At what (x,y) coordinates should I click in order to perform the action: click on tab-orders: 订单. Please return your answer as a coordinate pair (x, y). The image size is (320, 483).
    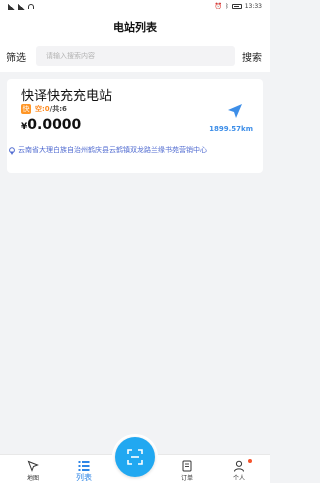
    Looking at the image, I should click on (187, 469).